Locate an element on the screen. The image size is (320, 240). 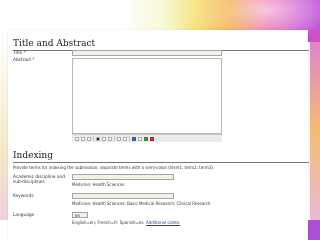
keywords-input is located at coordinates (123, 196).